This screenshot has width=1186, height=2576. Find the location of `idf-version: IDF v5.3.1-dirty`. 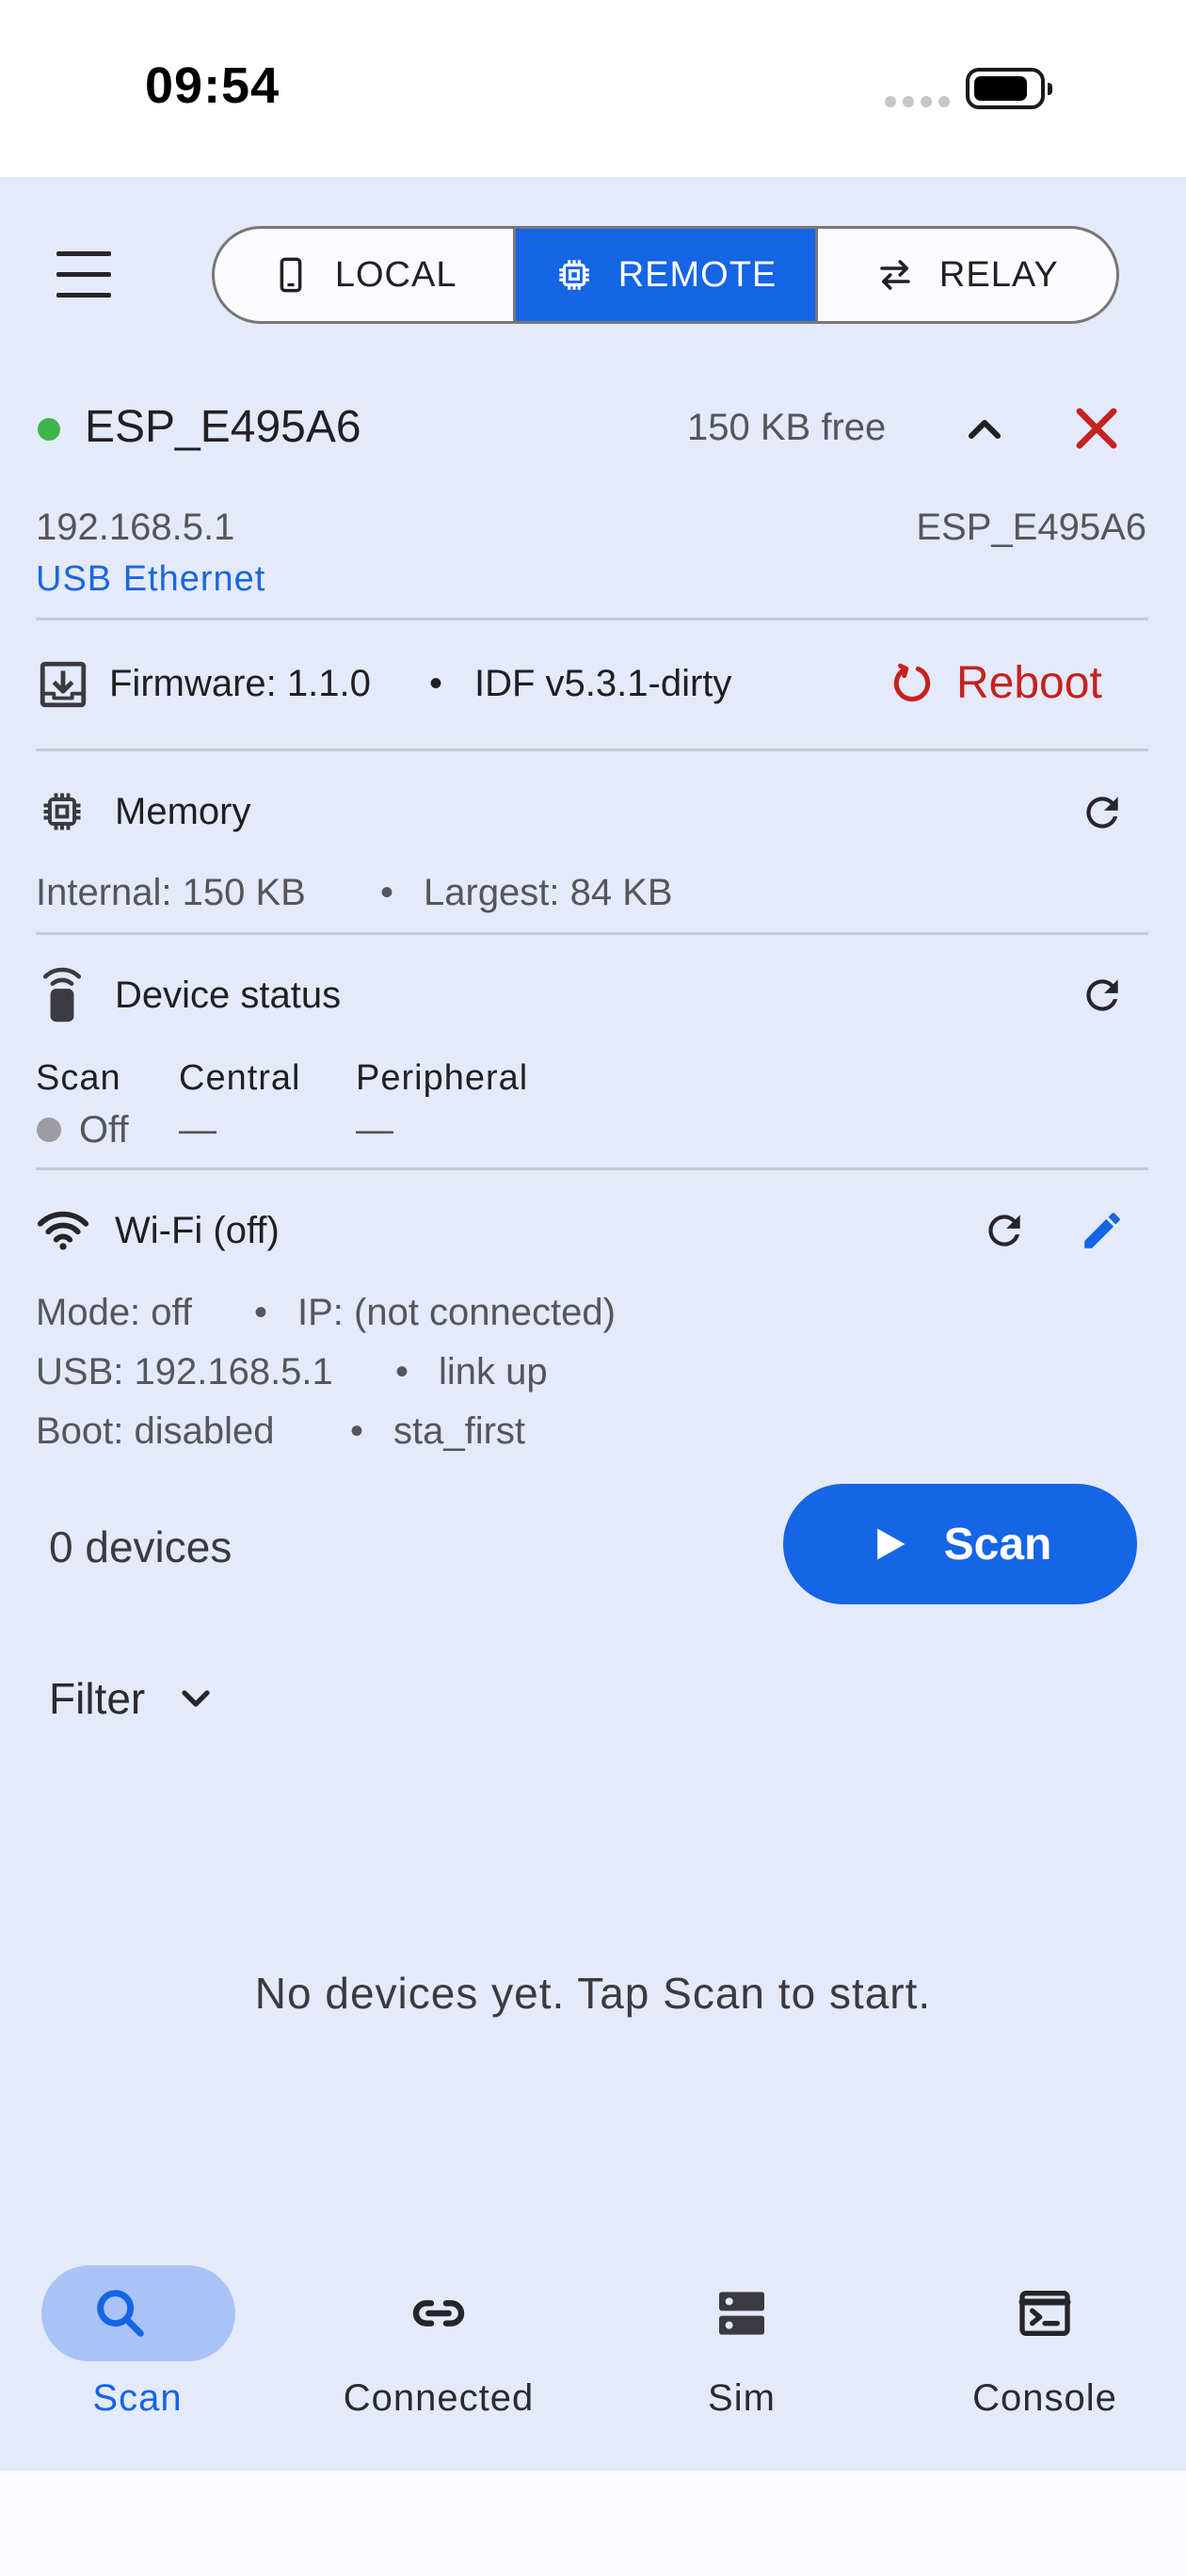

idf-version: IDF v5.3.1-dirty is located at coordinates (603, 683).